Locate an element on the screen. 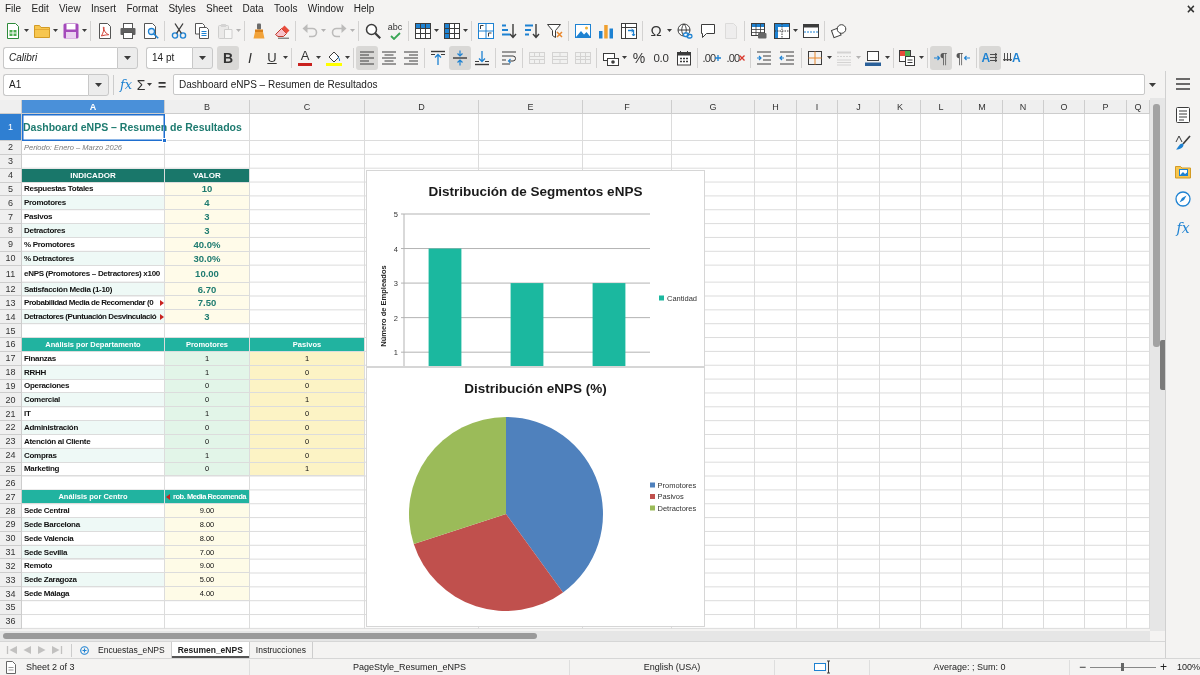  sheet-tab: Resumen_eNPS is located at coordinates (210, 650).